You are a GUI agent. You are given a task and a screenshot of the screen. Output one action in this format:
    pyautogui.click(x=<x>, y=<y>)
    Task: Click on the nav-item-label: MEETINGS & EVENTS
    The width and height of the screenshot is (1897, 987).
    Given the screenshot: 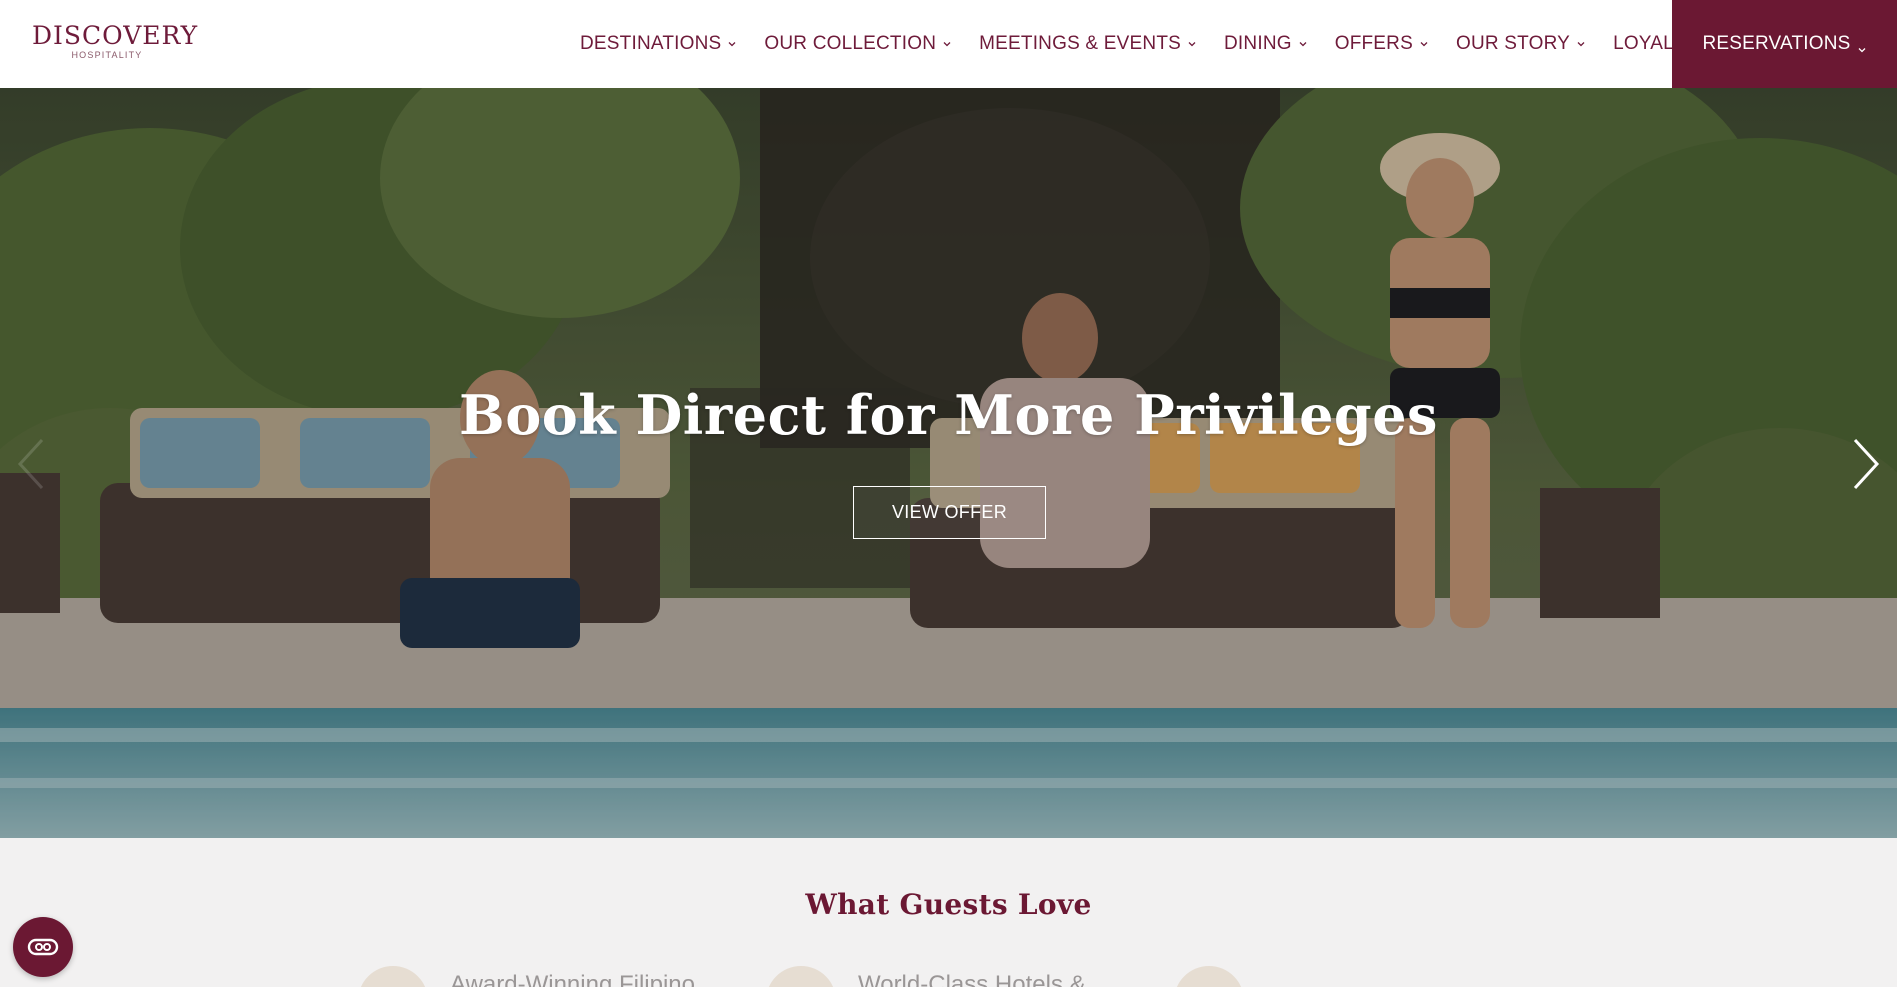 What is the action you would take?
    pyautogui.click(x=1080, y=43)
    